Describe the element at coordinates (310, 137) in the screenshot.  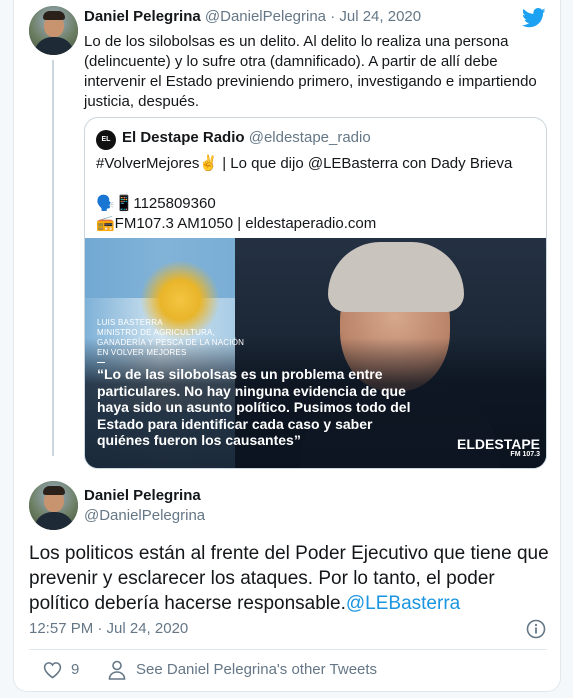
I see `quoted-author-handle: @eldestape_radio` at that location.